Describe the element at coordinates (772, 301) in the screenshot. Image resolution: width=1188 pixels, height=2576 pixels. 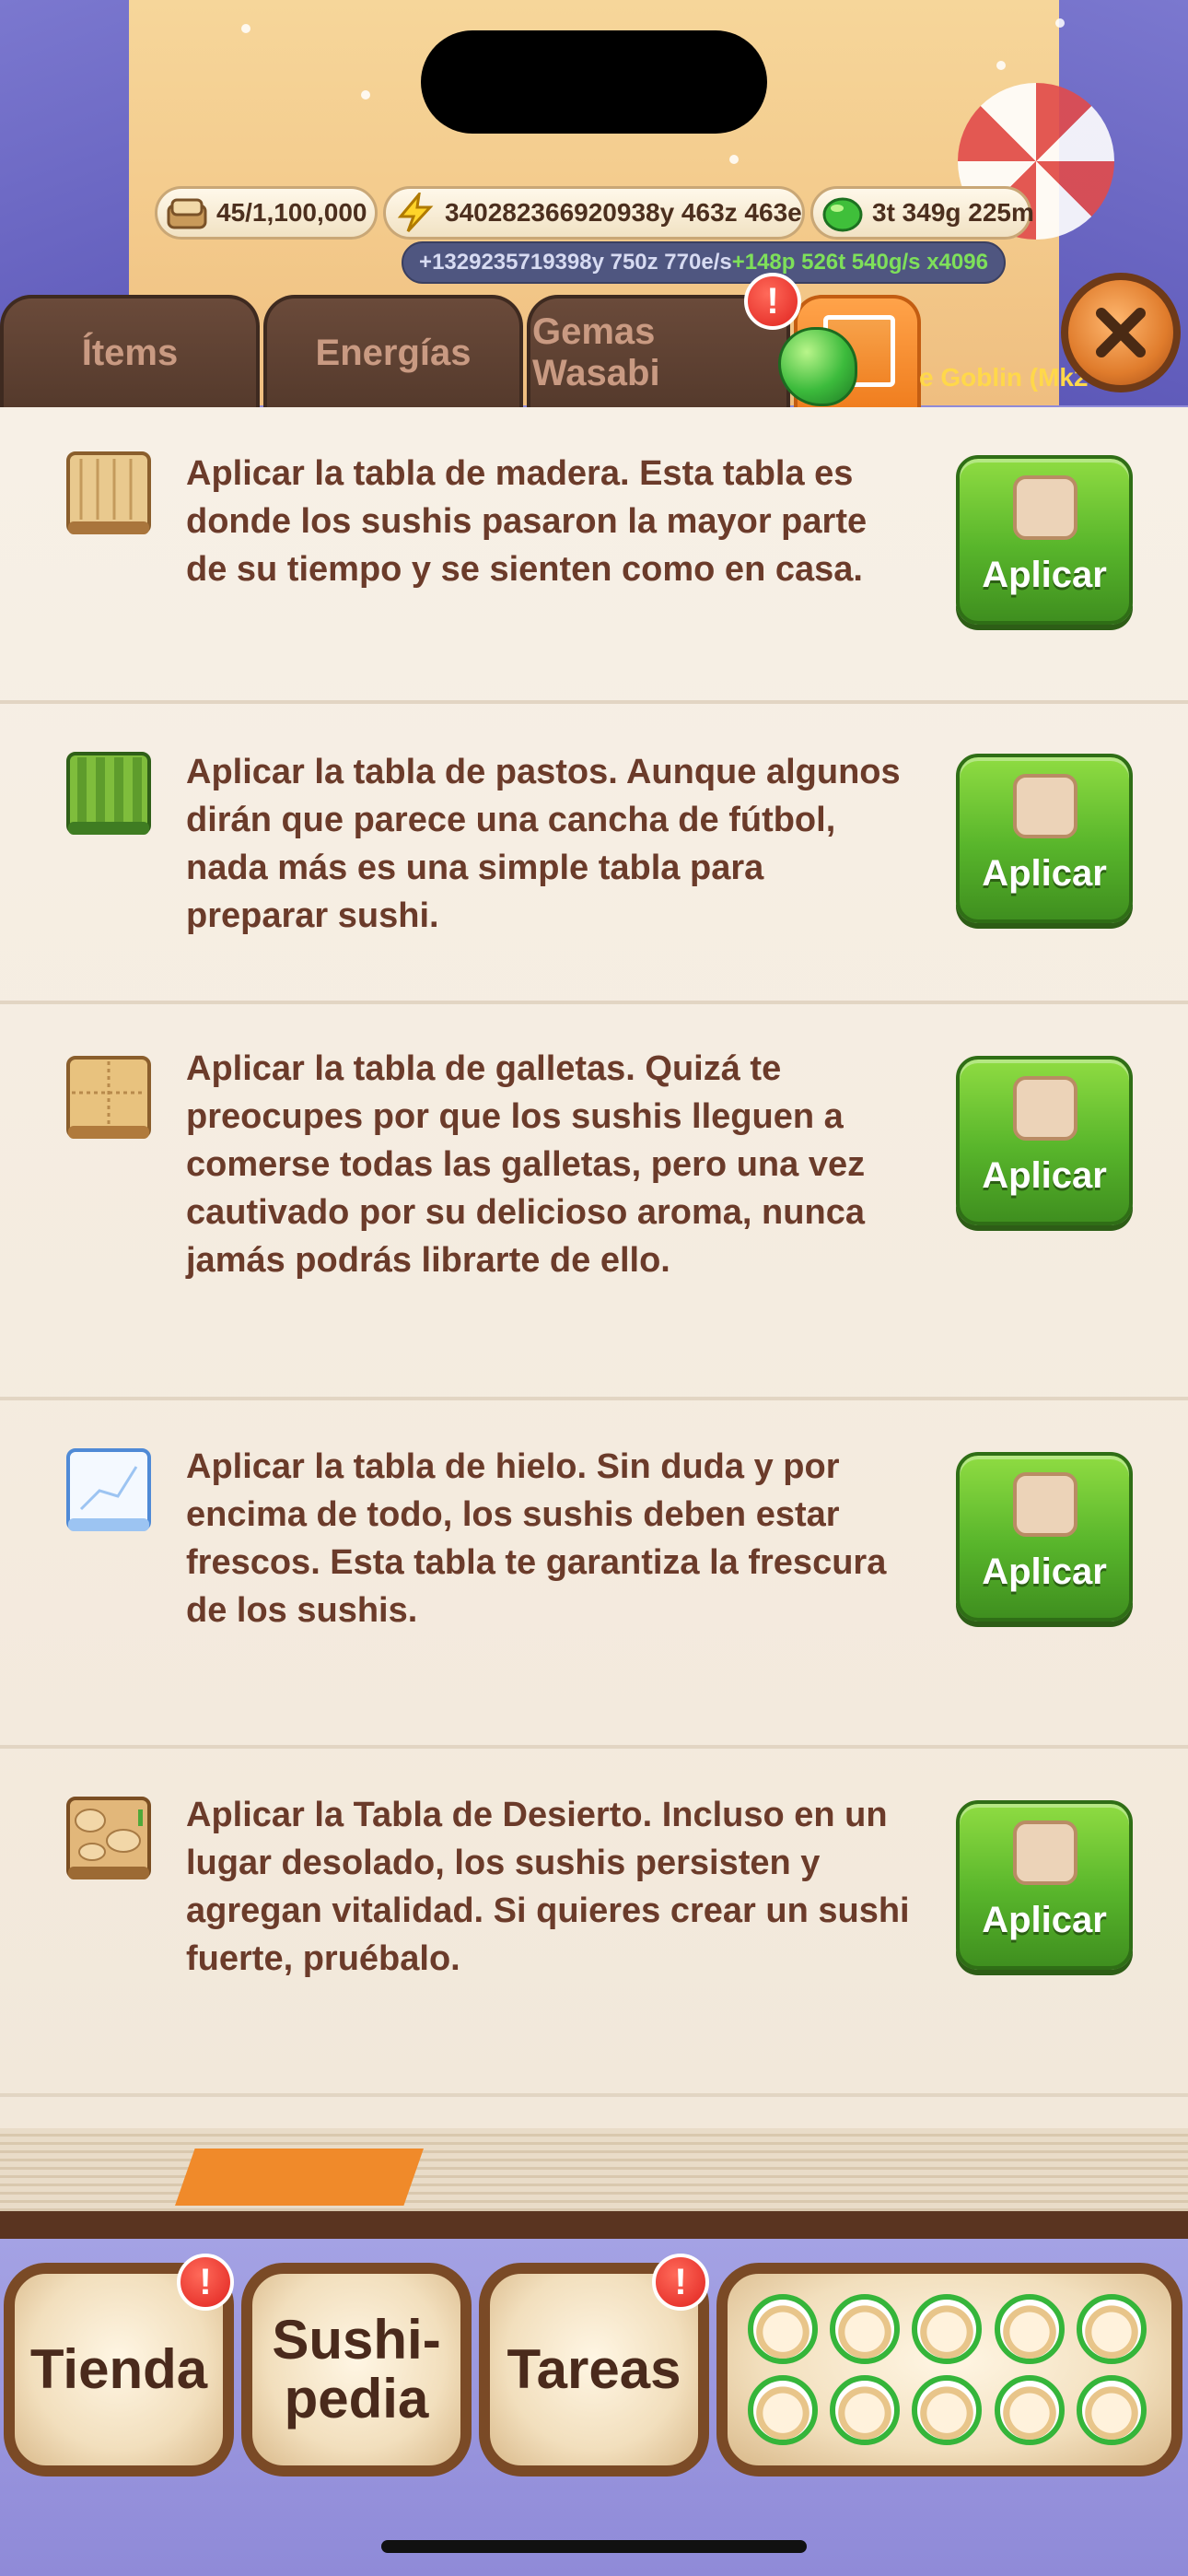
I see `tab-alert-icon: !` at that location.